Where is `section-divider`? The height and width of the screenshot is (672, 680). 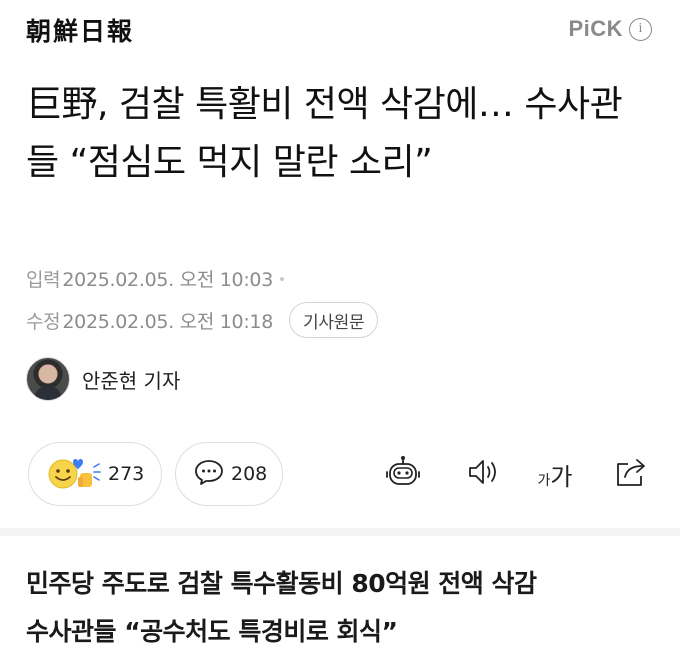 section-divider is located at coordinates (340, 532).